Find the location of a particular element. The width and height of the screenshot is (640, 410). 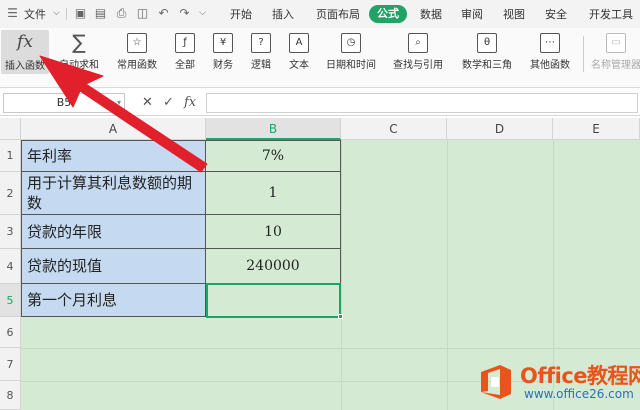

watermark: Office教程网 www.office26.com is located at coordinates (555, 382).